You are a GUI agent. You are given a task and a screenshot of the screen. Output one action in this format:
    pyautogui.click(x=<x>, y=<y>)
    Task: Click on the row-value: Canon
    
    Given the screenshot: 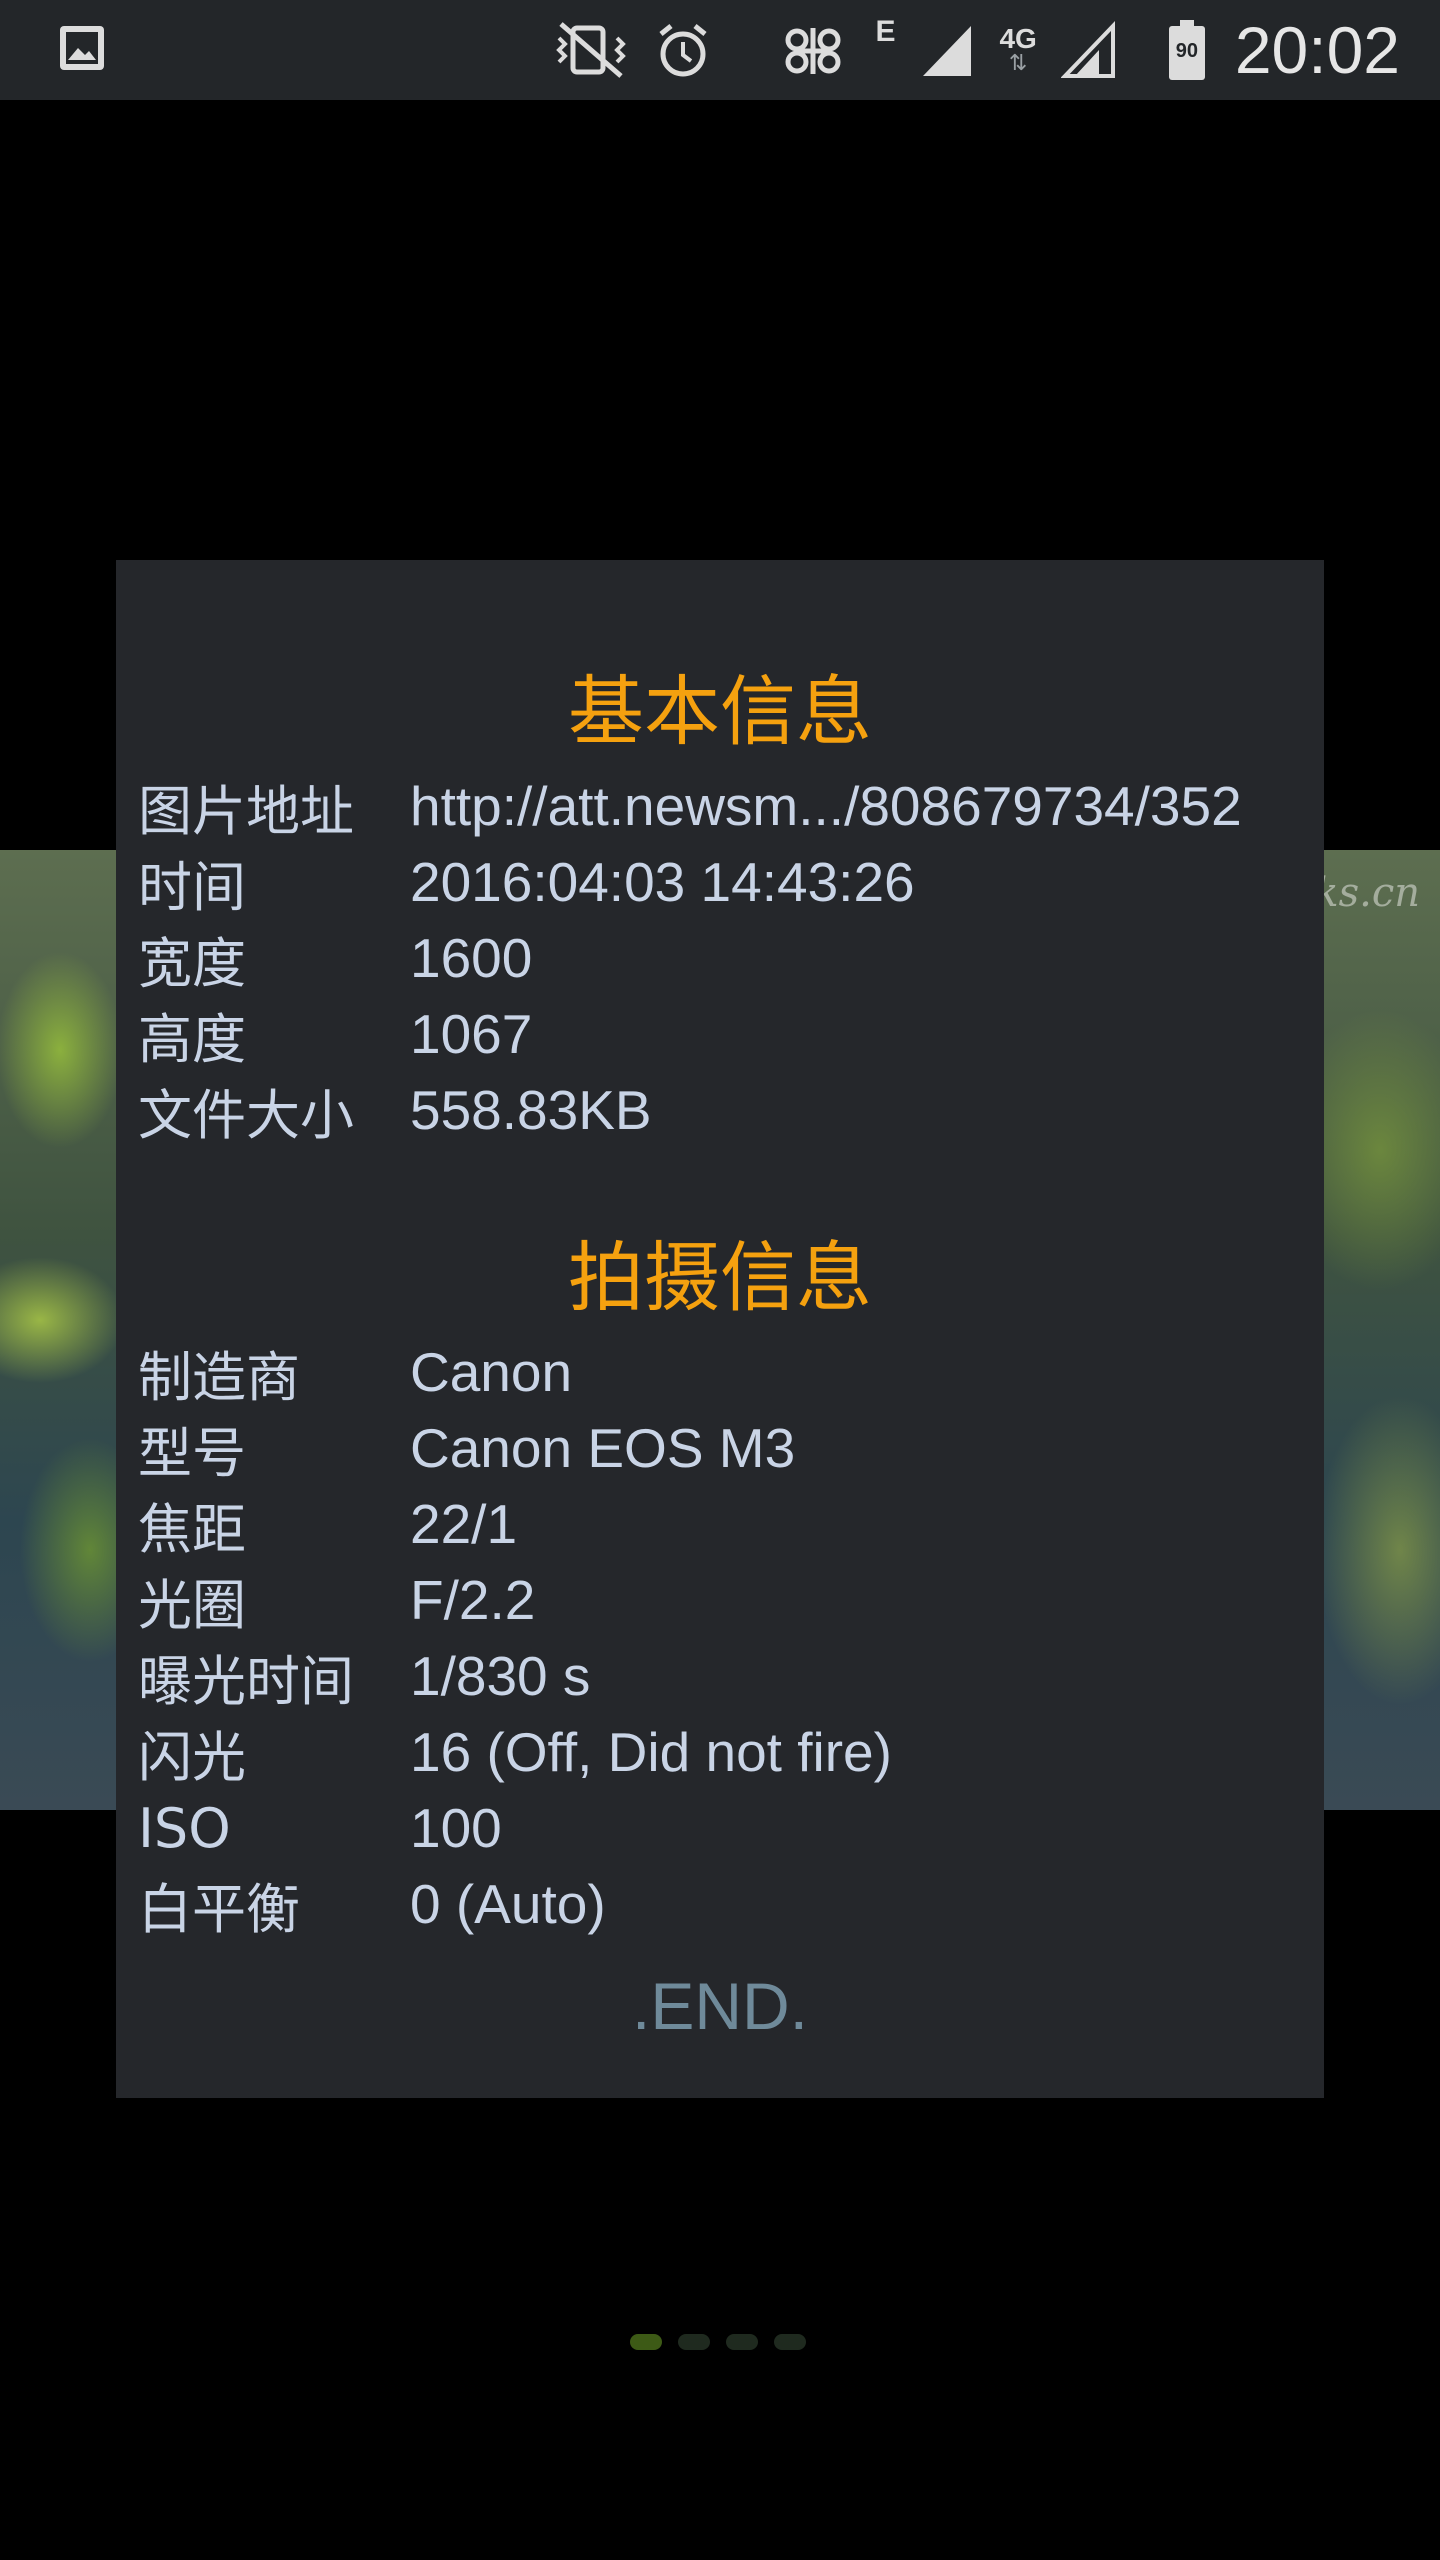 What is the action you would take?
    pyautogui.click(x=491, y=1372)
    